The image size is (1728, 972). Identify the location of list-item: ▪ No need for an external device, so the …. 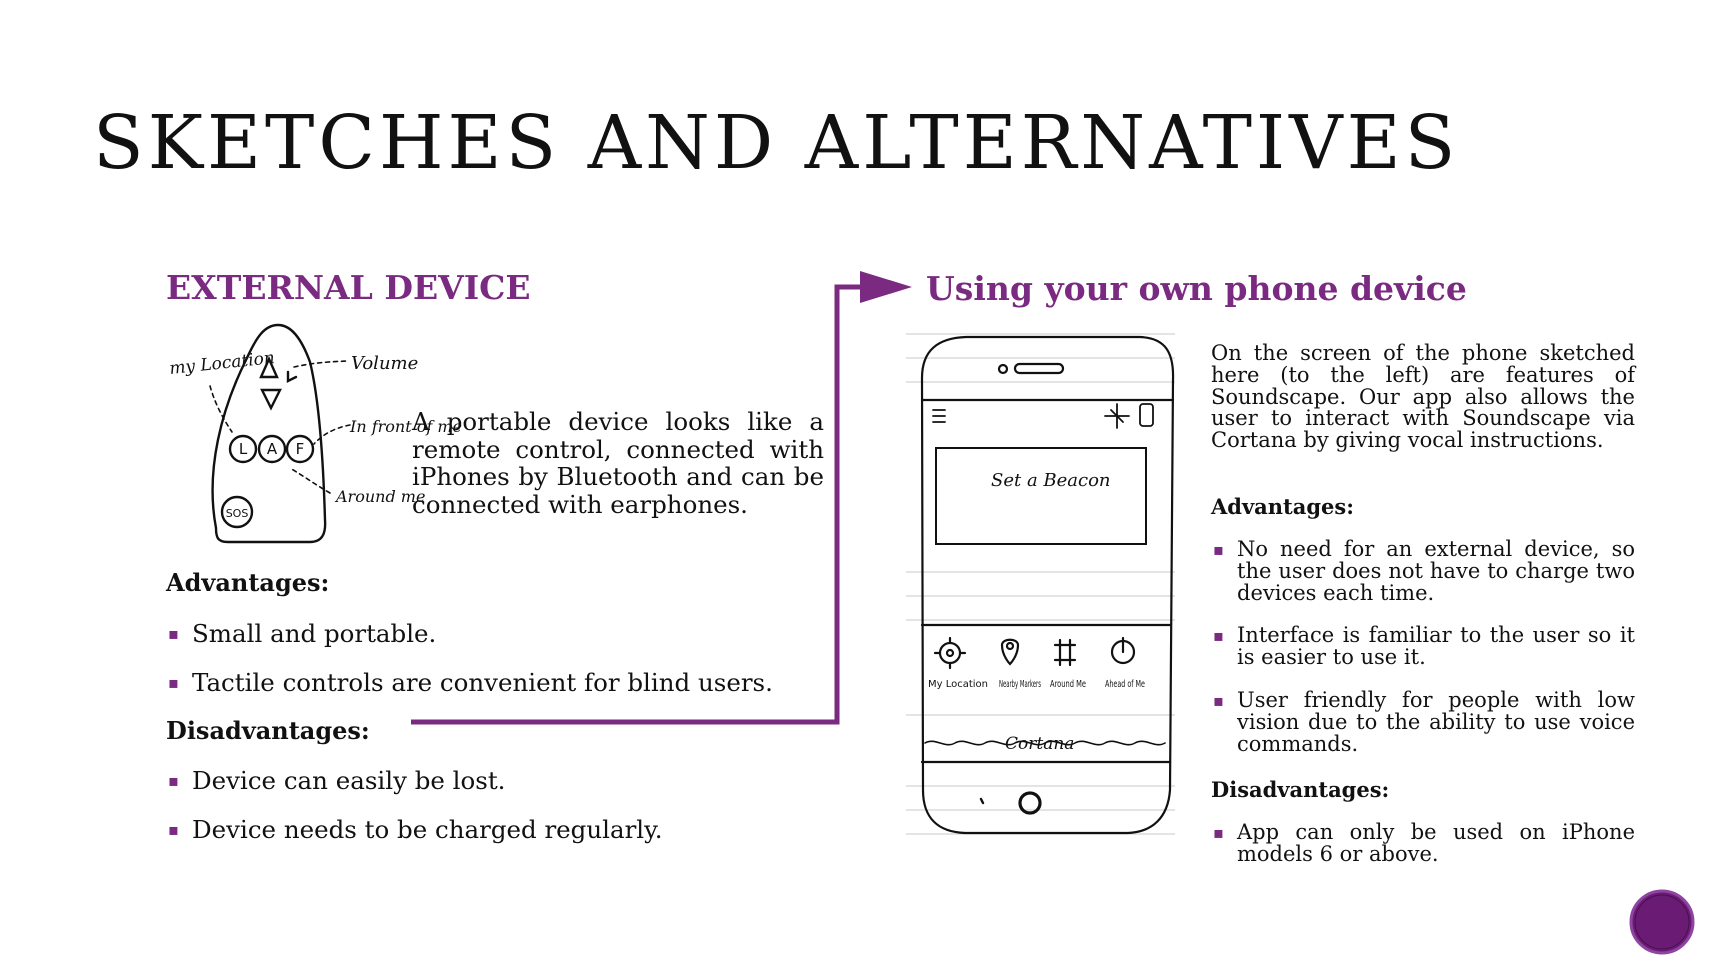
(1424, 571).